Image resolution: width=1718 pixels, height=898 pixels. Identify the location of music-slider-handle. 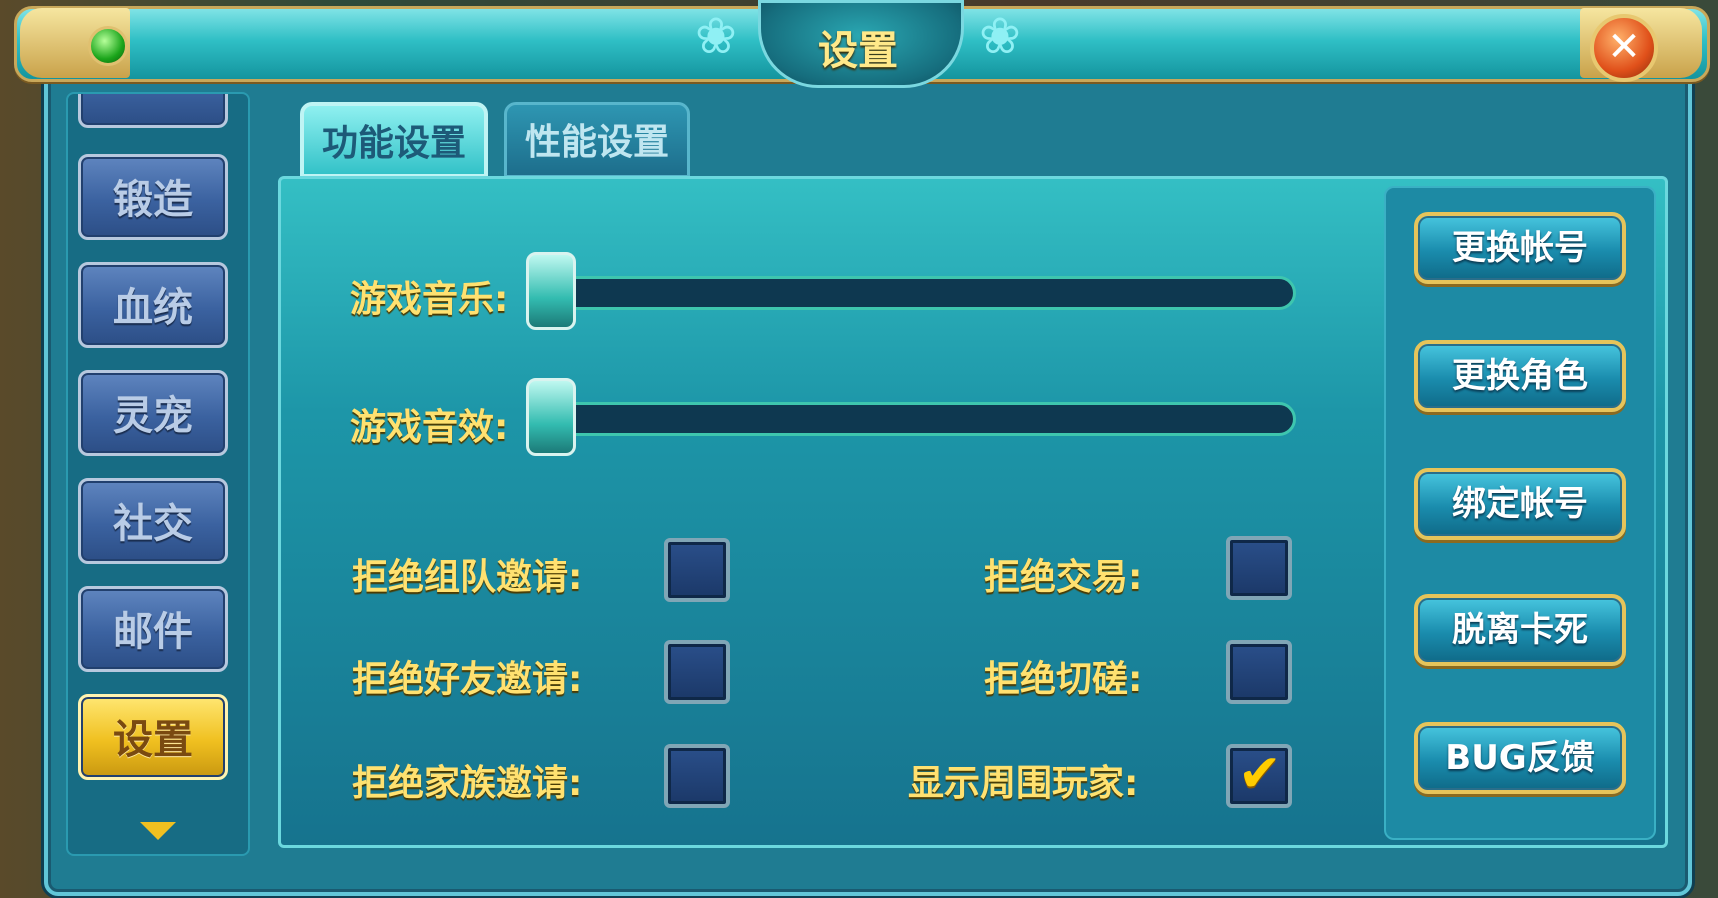
(551, 291).